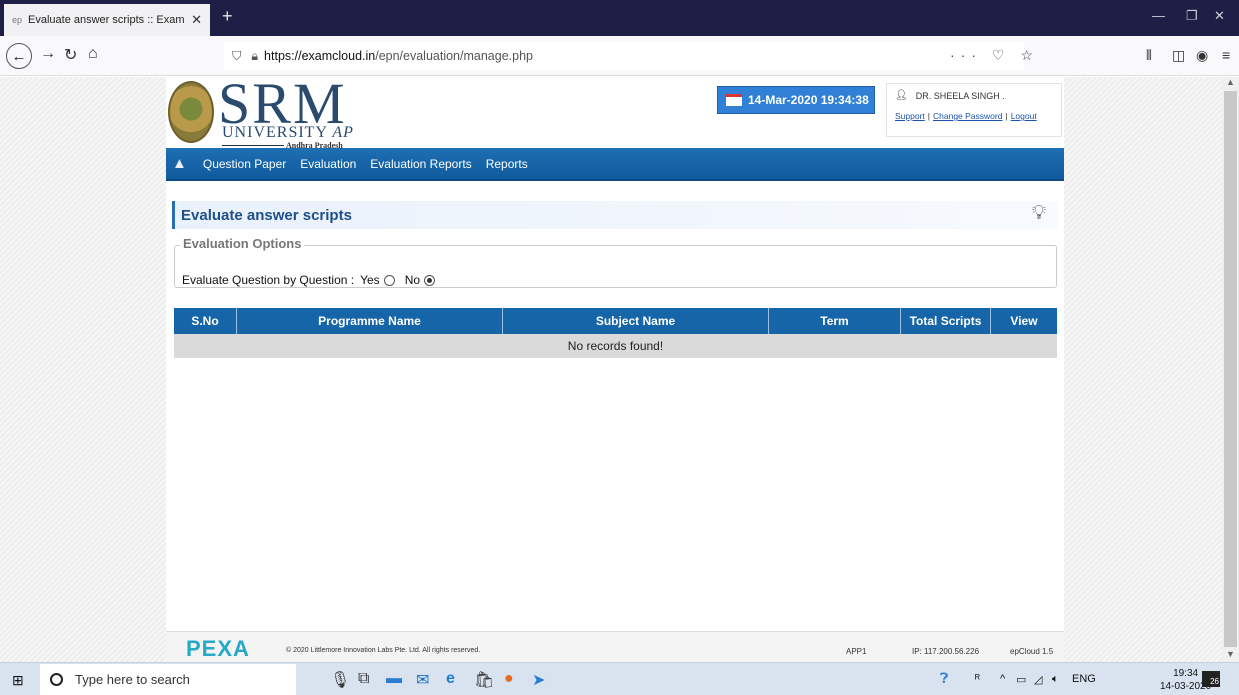 The height and width of the screenshot is (695, 1239). What do you see at coordinates (205, 321) in the screenshot?
I see `col-sno: S.No` at bounding box center [205, 321].